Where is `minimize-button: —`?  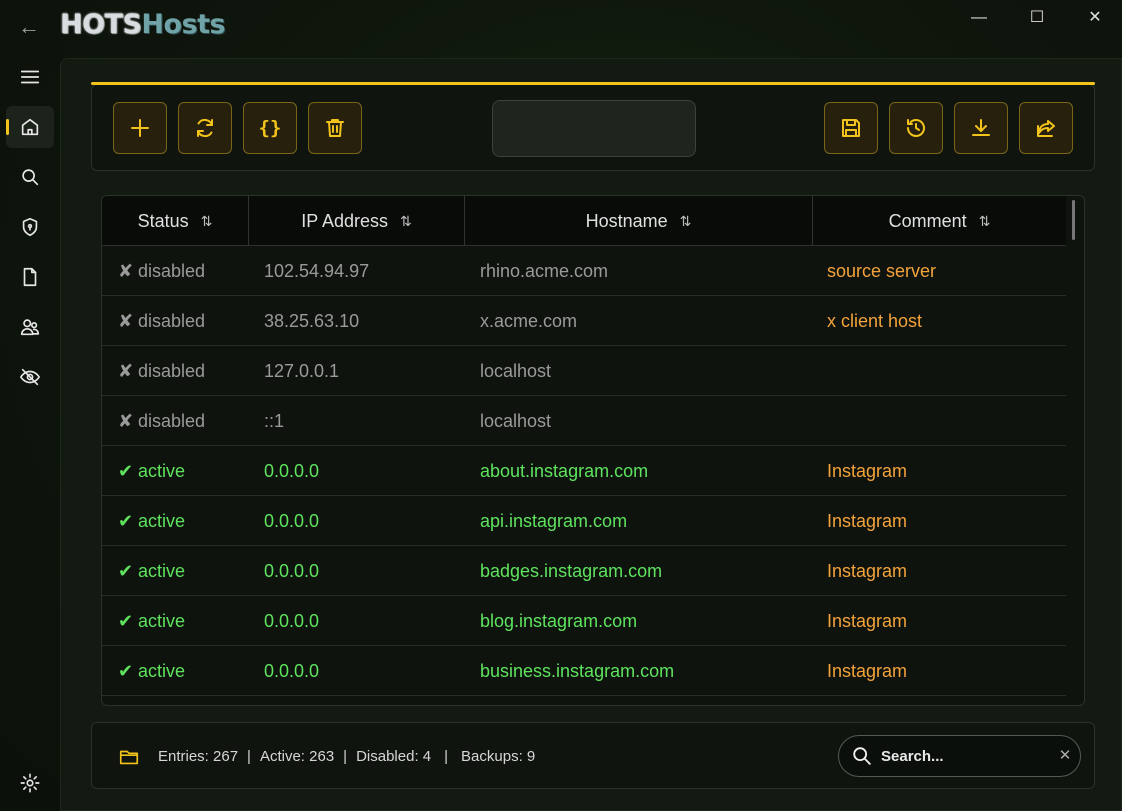 minimize-button: — is located at coordinates (979, 18).